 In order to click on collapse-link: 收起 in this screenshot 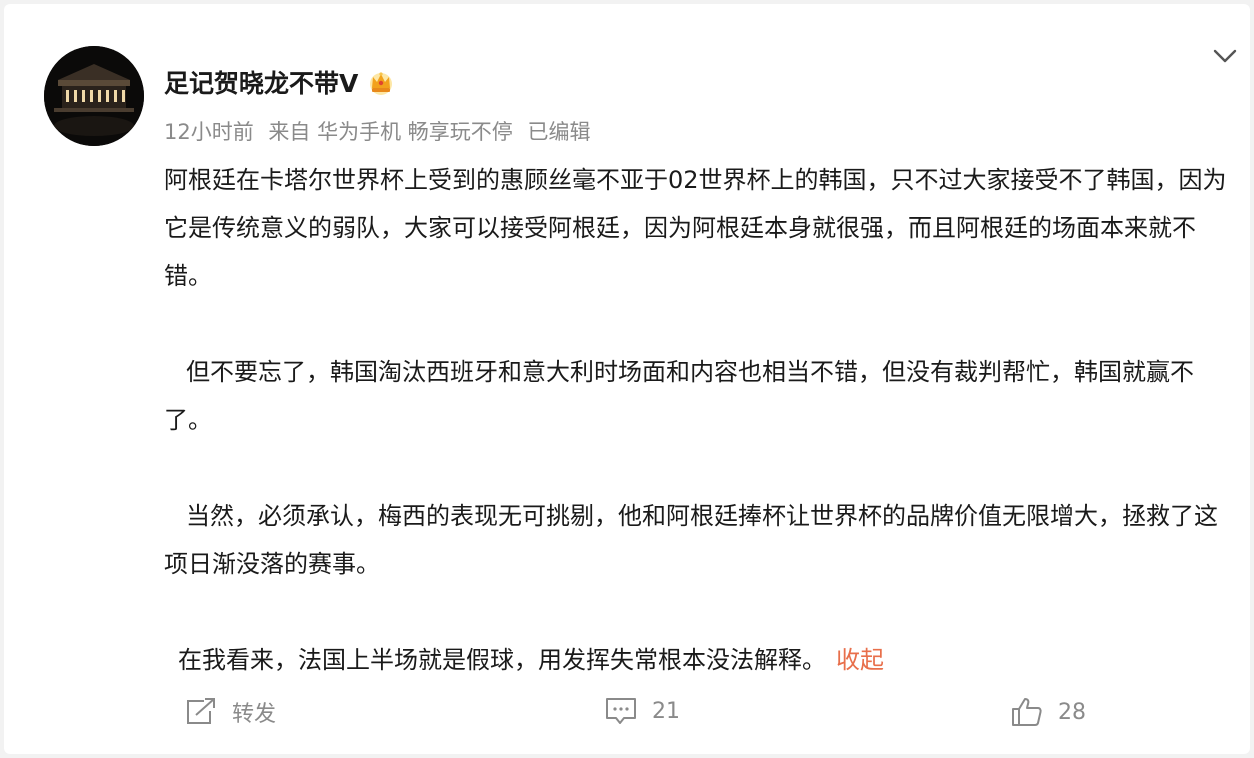, I will do `click(860, 660)`.